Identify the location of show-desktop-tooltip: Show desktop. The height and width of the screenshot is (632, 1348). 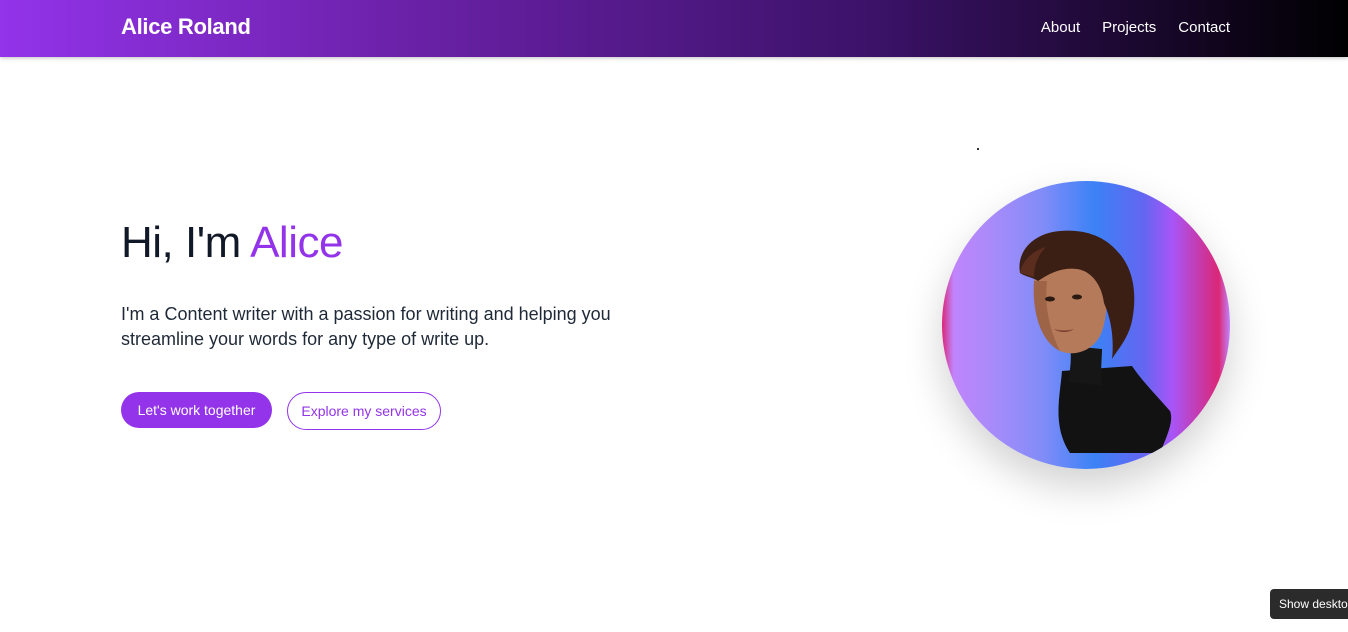
(1309, 604).